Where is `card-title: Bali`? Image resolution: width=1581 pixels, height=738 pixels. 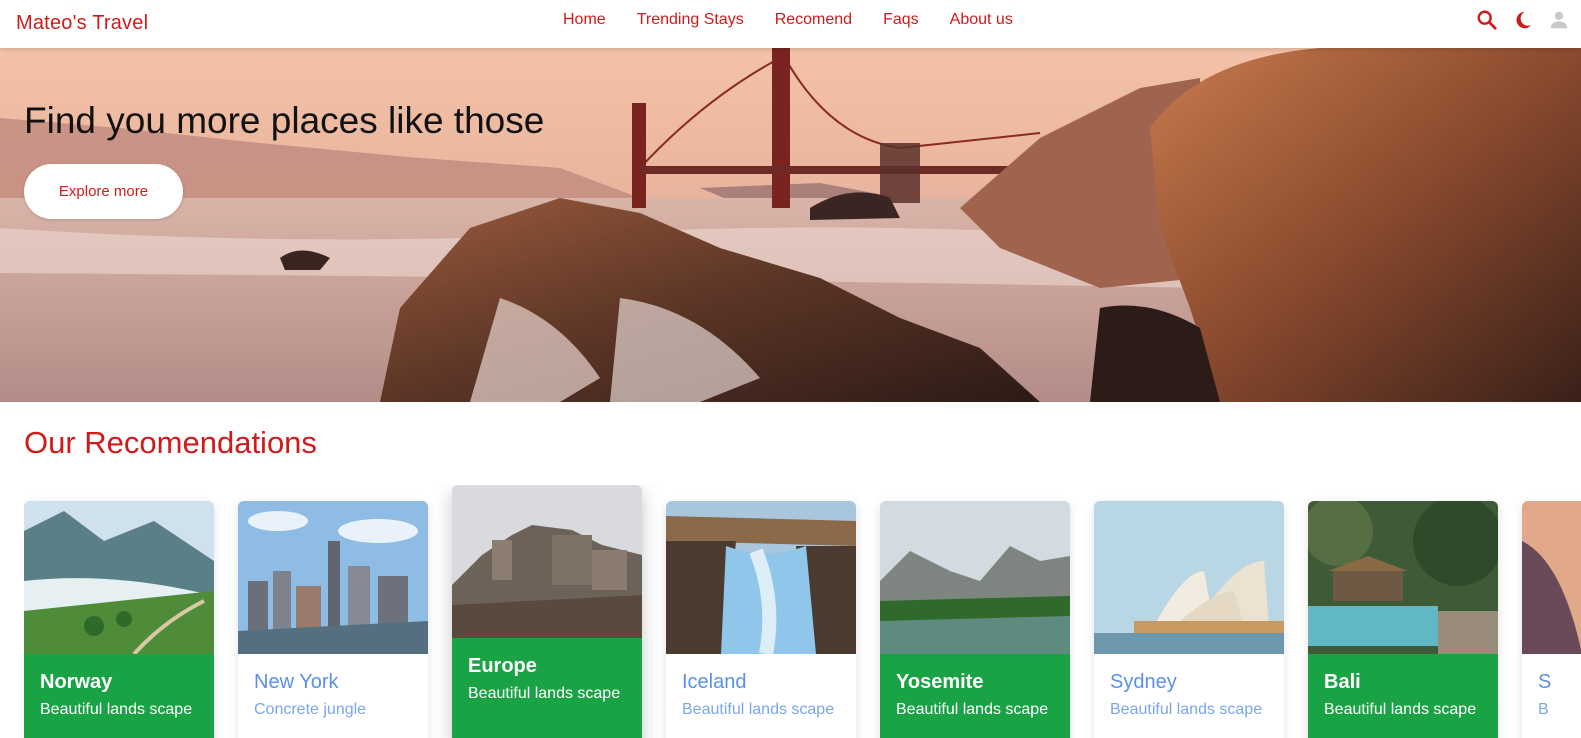
card-title: Bali is located at coordinates (1342, 682).